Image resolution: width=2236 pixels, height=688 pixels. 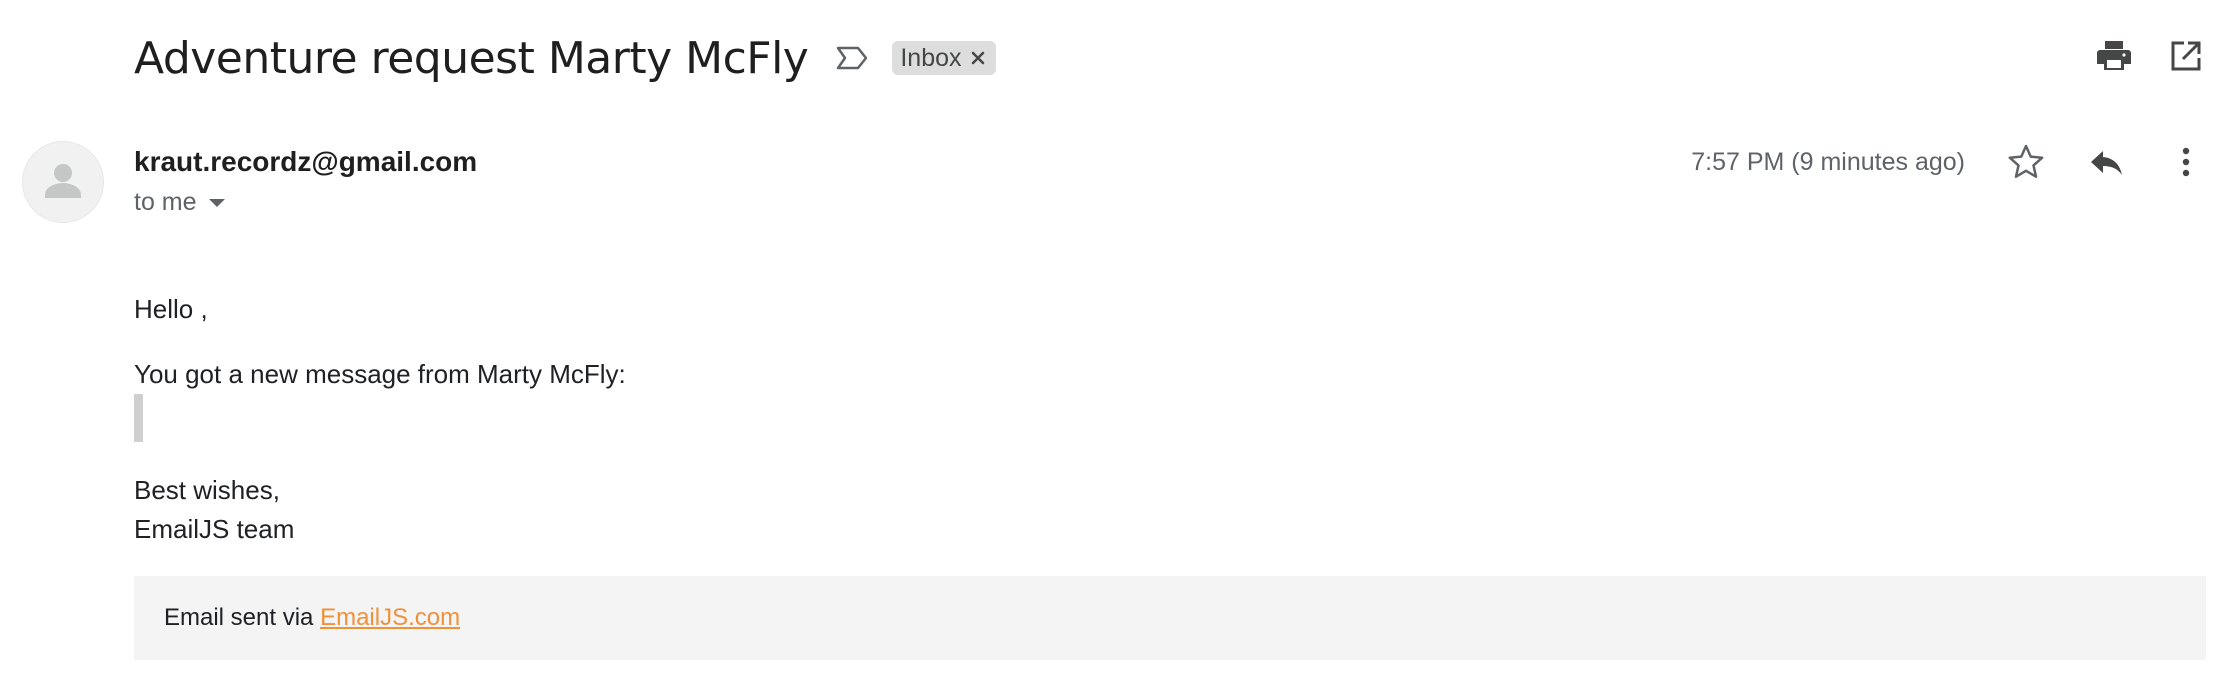 What do you see at coordinates (216, 202) in the screenshot?
I see `chevron-down-icon` at bounding box center [216, 202].